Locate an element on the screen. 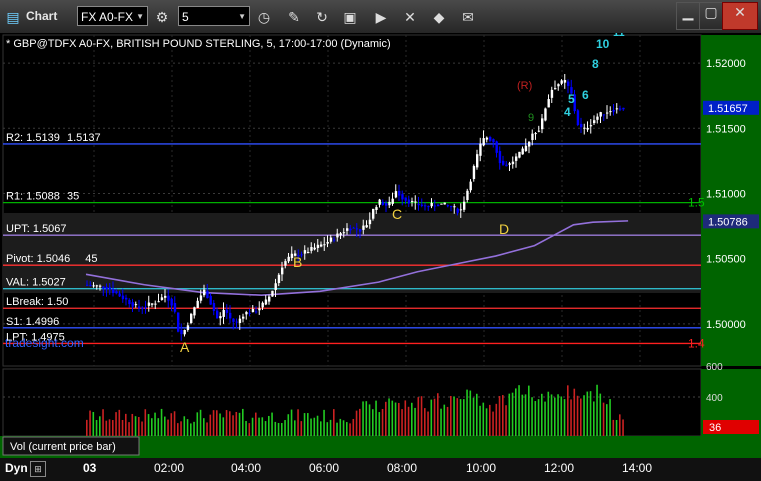  price-axis is located at coordinates (731, 200).